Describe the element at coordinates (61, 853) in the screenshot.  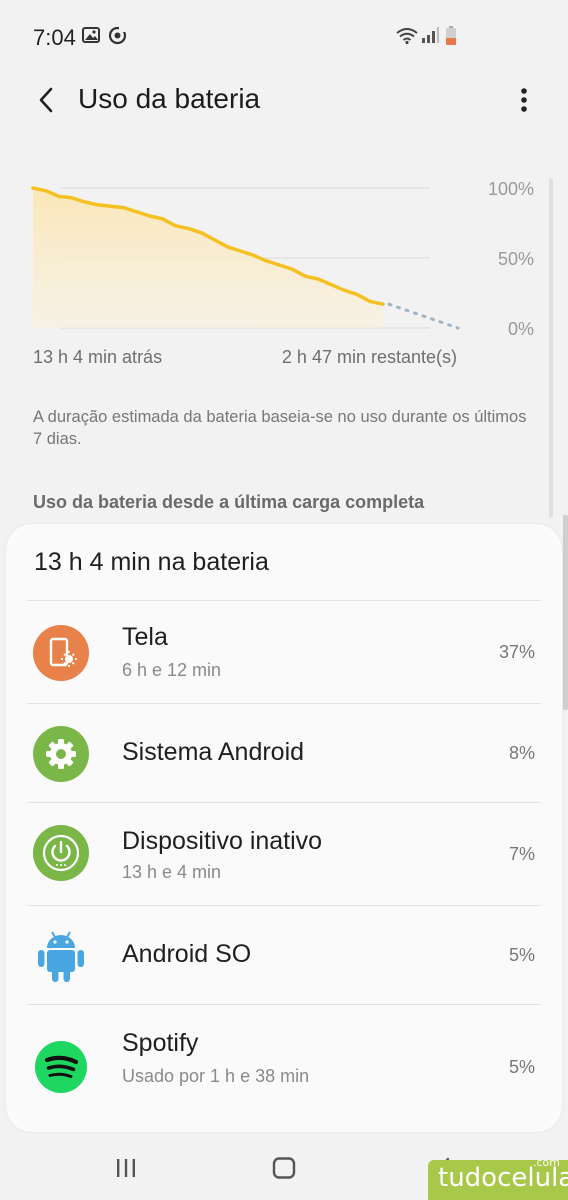
I see `power-icon` at that location.